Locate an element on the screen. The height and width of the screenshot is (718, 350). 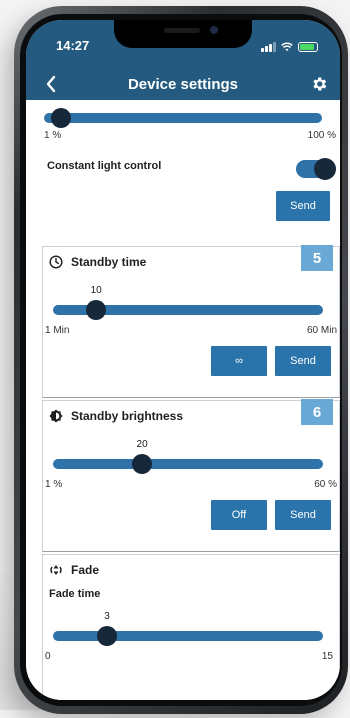
slider-value: 3 is located at coordinates (107, 616).